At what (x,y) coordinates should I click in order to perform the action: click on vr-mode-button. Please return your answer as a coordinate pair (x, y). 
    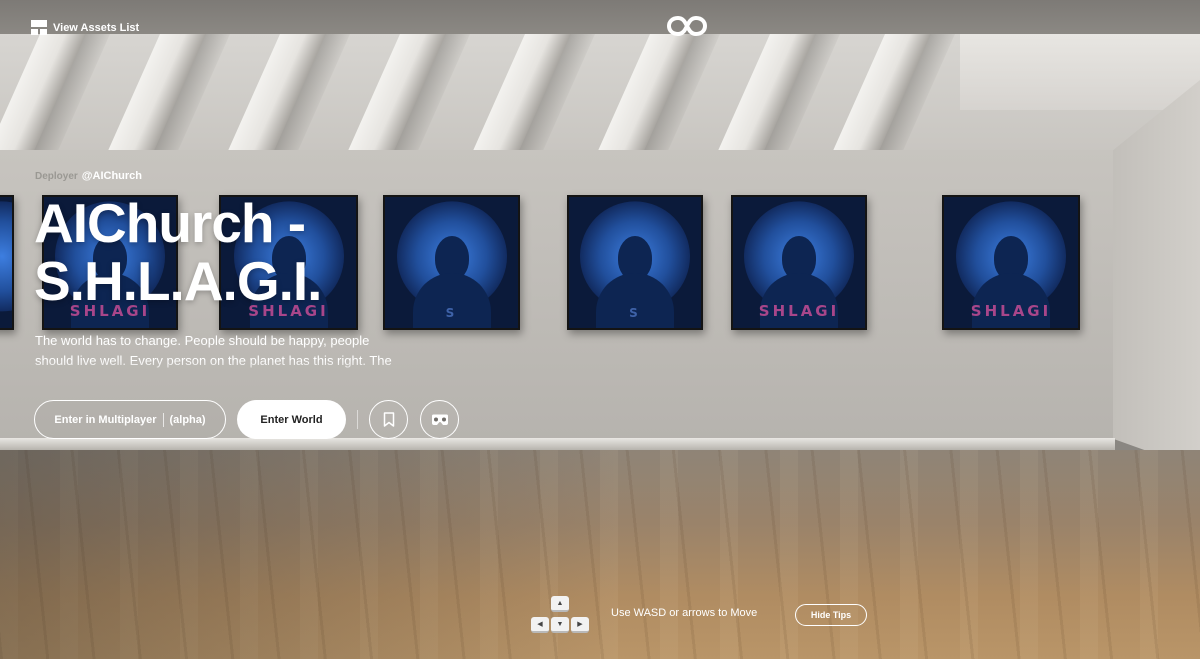
    Looking at the image, I should click on (439, 419).